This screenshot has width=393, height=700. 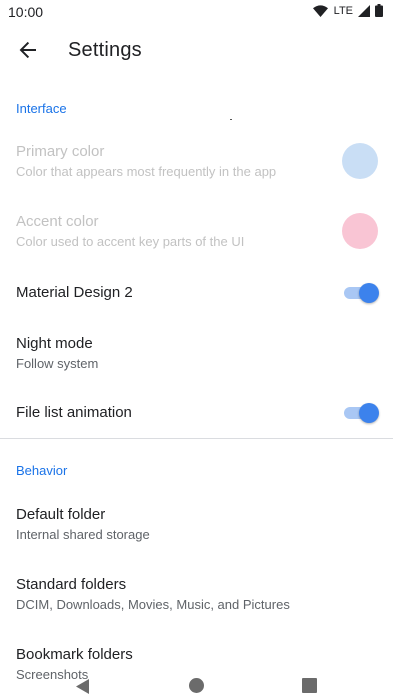 What do you see at coordinates (320, 10) in the screenshot?
I see `wifi-icon` at bounding box center [320, 10].